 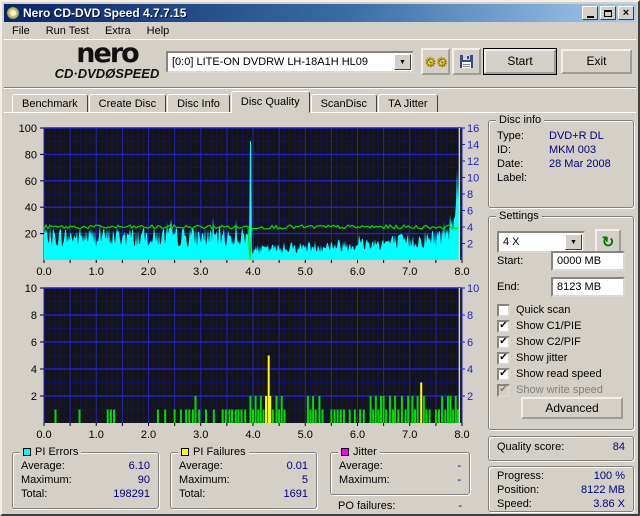 What do you see at coordinates (31, 208) in the screenshot?
I see `svg-text: 40` at bounding box center [31, 208].